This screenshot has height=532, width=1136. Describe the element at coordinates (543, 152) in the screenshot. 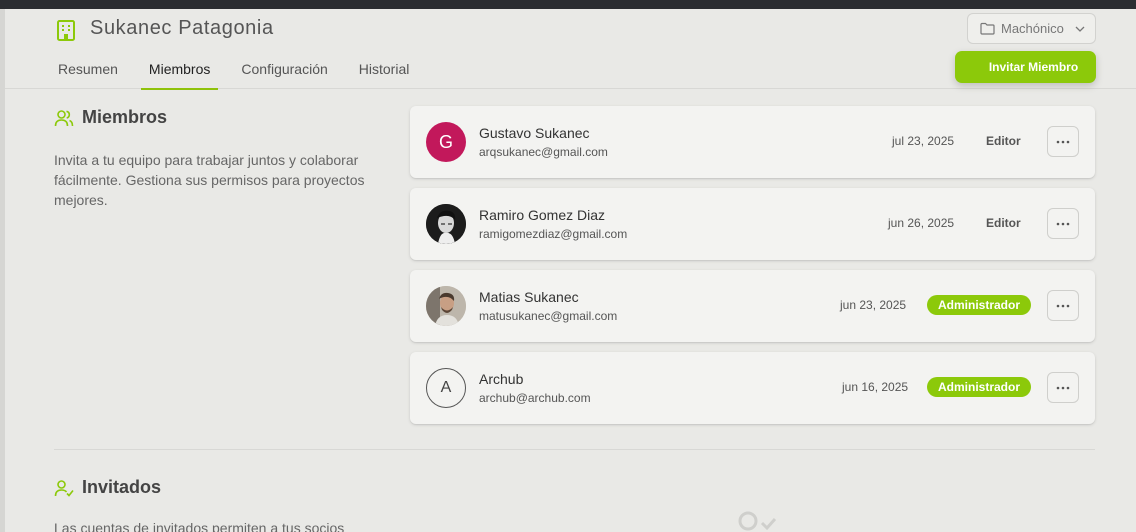

I see `member-email: arqsukanec@gmail.com` at that location.